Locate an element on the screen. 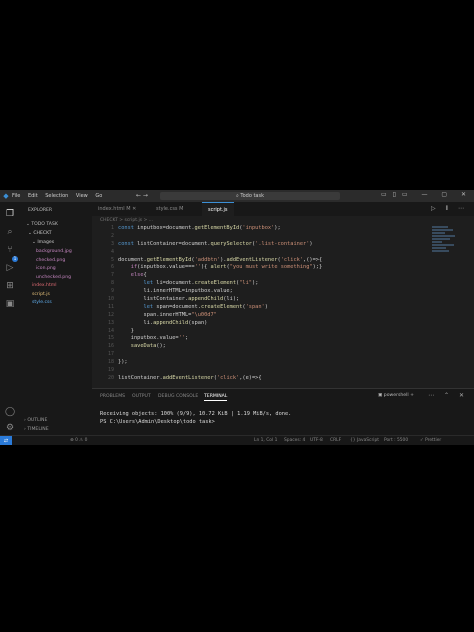 The height and width of the screenshot is (632, 474). code-line: li.innerHTML=inputbox.value; is located at coordinates (175, 291).